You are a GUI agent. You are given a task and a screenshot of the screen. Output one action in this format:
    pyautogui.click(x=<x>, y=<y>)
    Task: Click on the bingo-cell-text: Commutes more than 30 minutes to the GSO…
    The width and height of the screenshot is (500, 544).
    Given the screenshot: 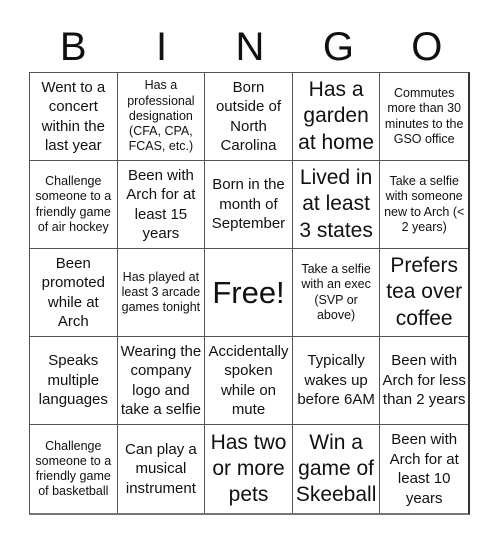 What is the action you would take?
    pyautogui.click(x=424, y=116)
    